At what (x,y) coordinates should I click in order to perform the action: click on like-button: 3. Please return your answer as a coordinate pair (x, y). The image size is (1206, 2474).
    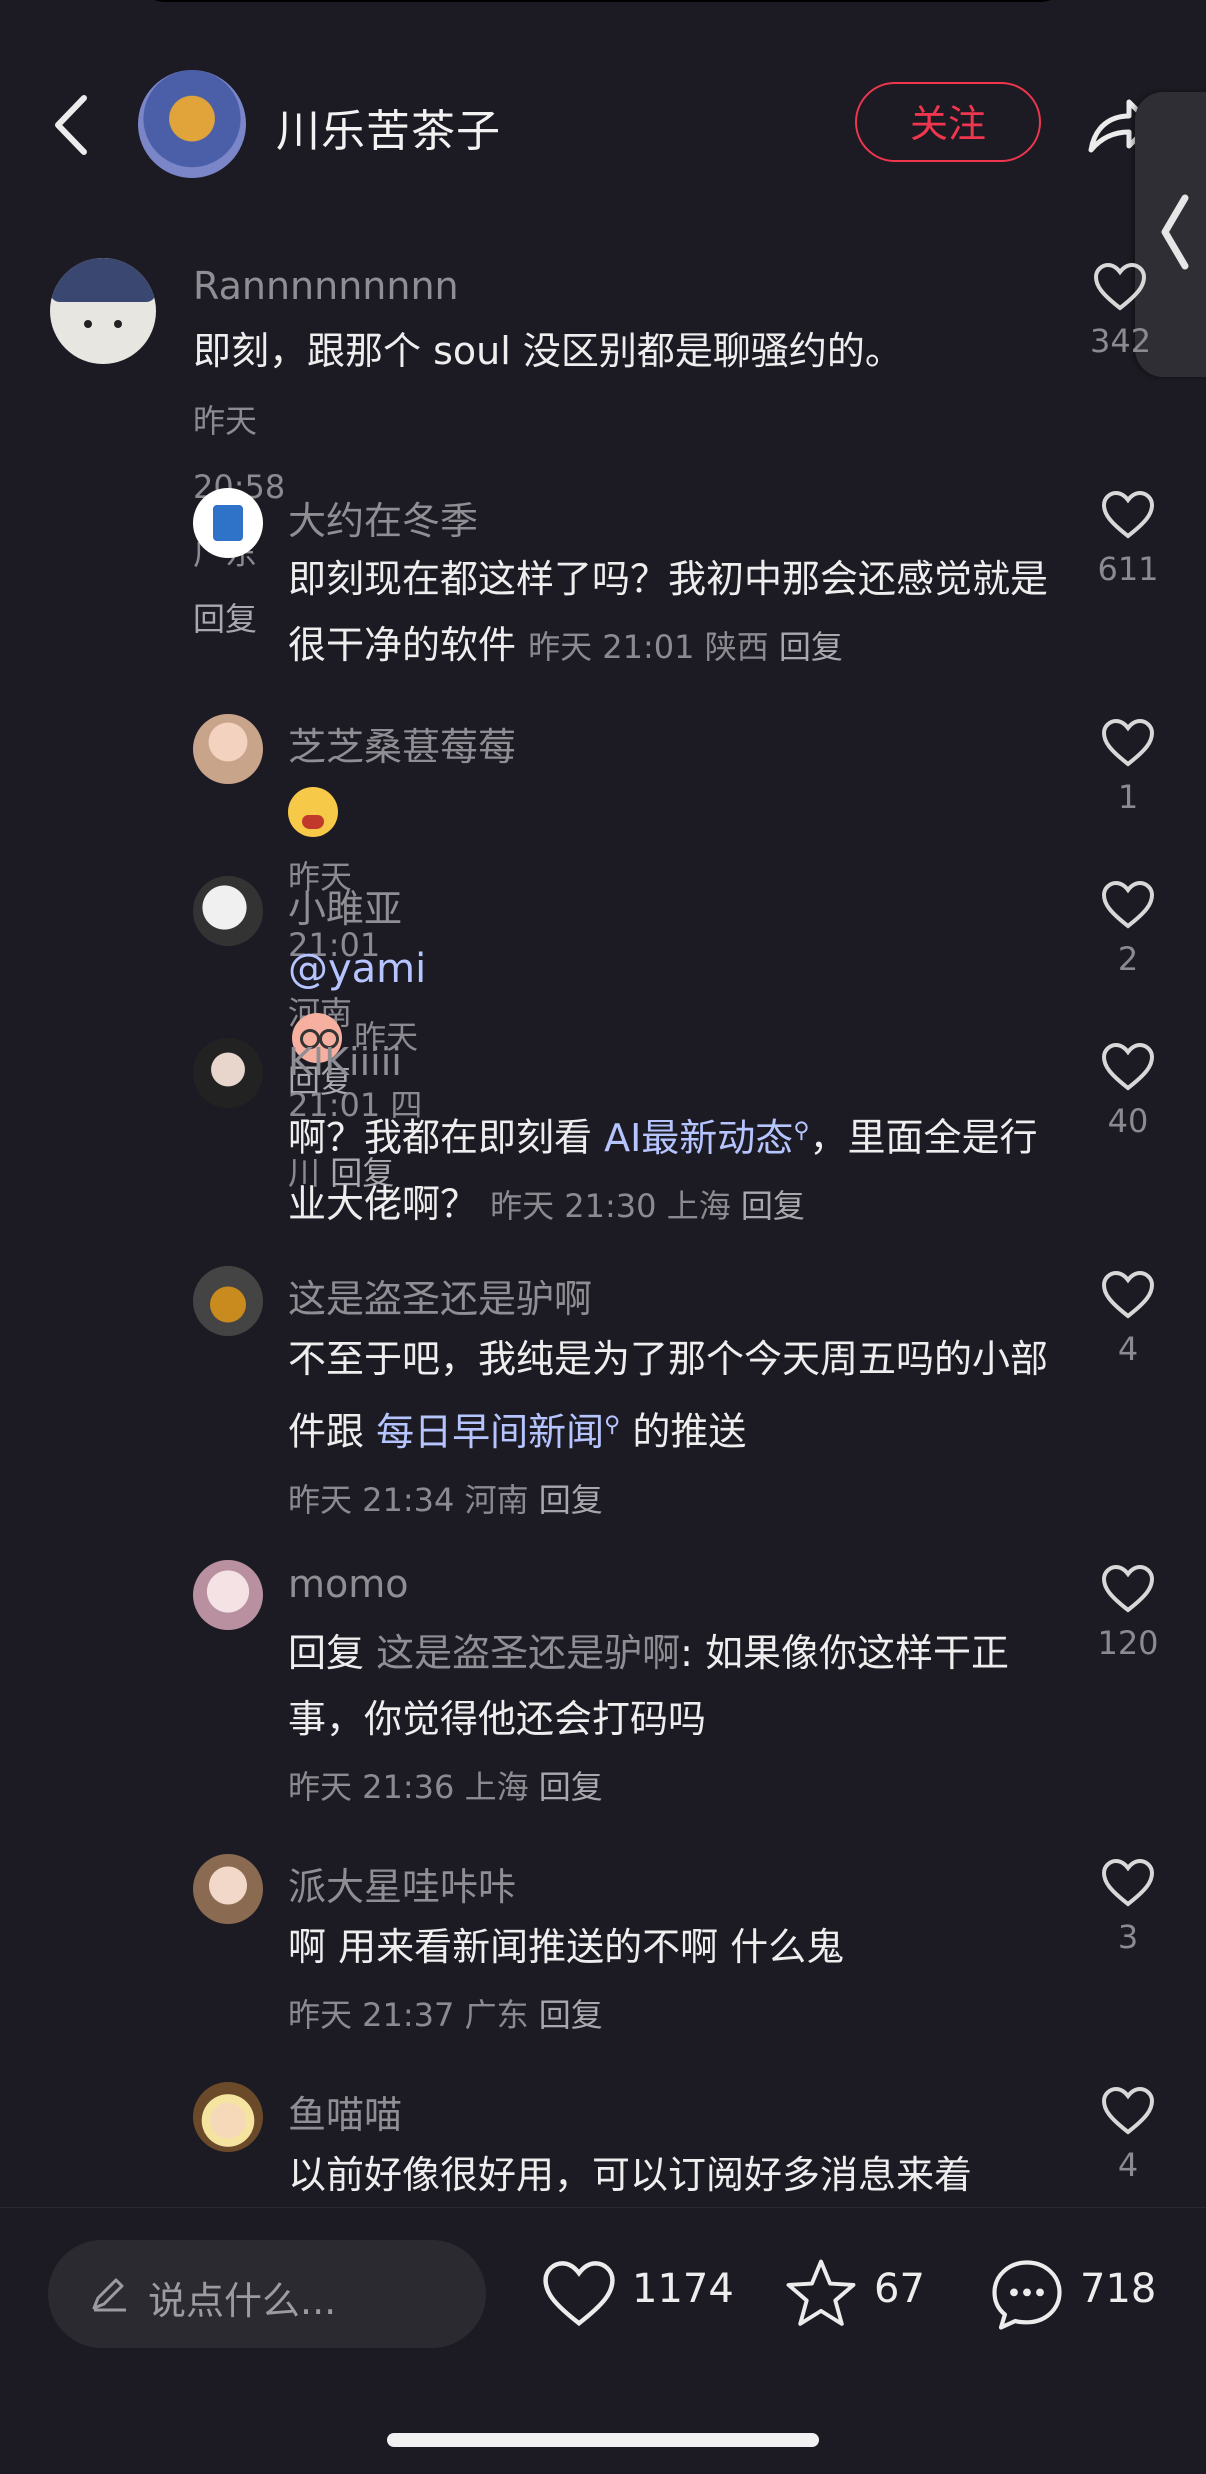
    Looking at the image, I should click on (1128, 1907).